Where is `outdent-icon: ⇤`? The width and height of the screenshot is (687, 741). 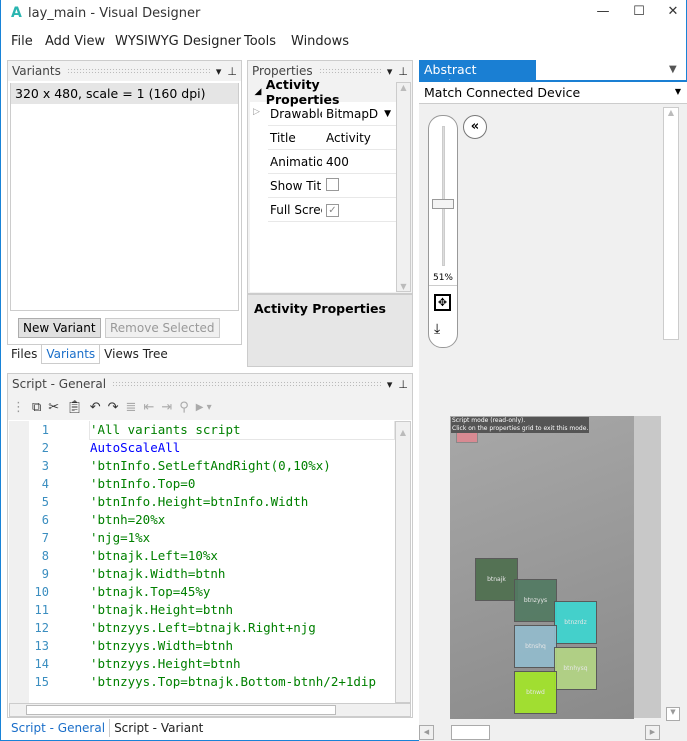 outdent-icon: ⇤ is located at coordinates (148, 407).